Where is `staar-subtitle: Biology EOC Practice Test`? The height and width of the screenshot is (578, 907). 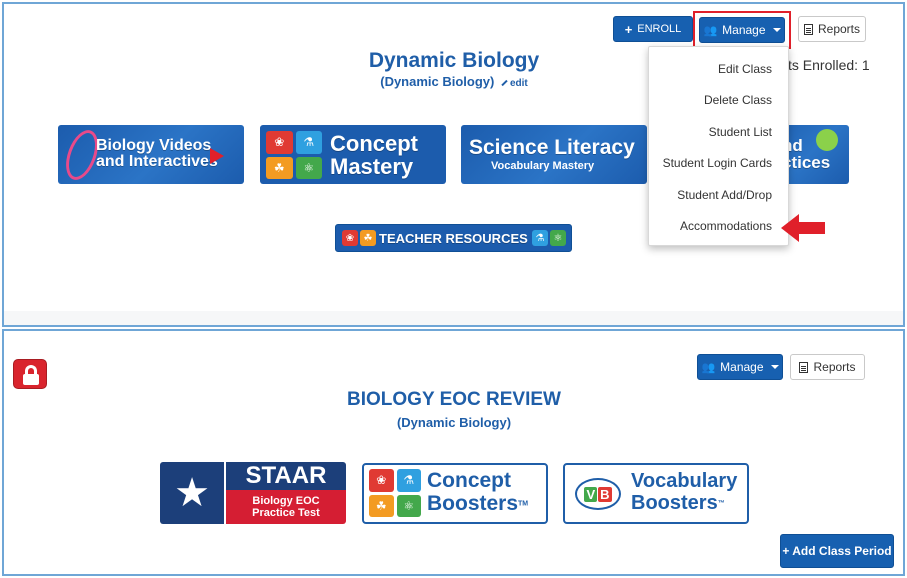 staar-subtitle: Biology EOC Practice Test is located at coordinates (286, 507).